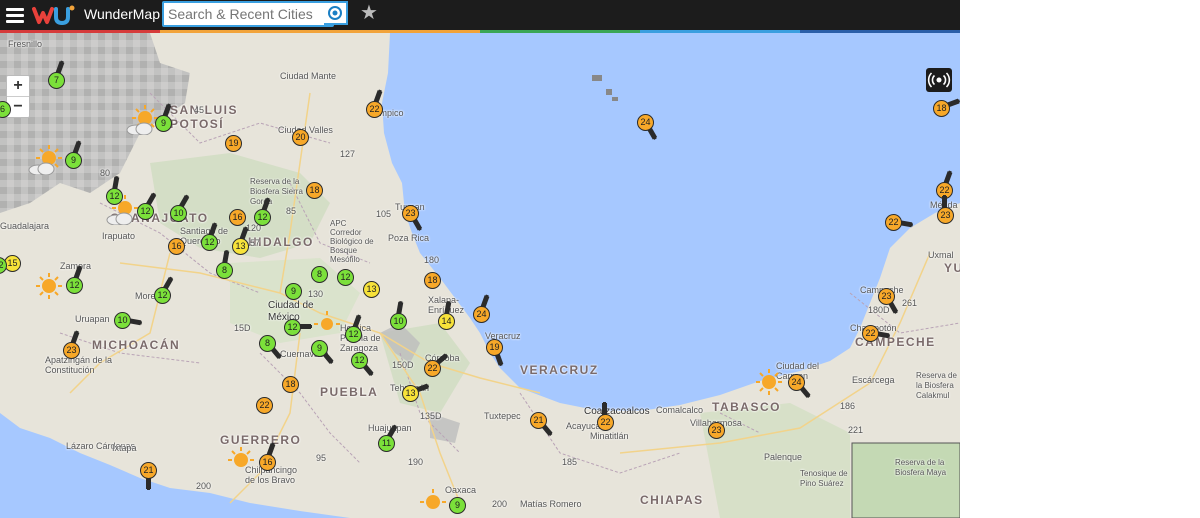  Describe the element at coordinates (446, 315) in the screenshot. I see `weather-station-marker: 14` at that location.